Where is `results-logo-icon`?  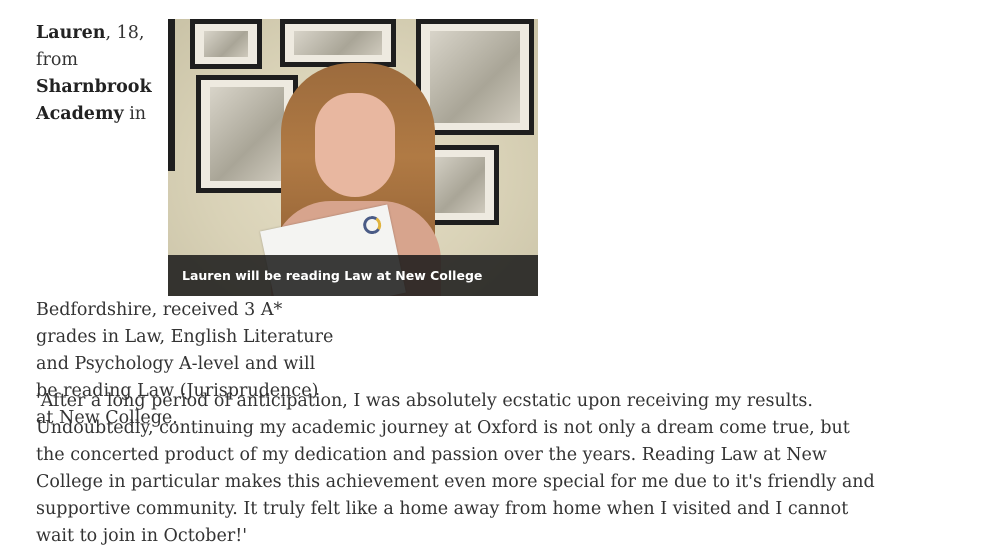 results-logo-icon is located at coordinates (372, 225).